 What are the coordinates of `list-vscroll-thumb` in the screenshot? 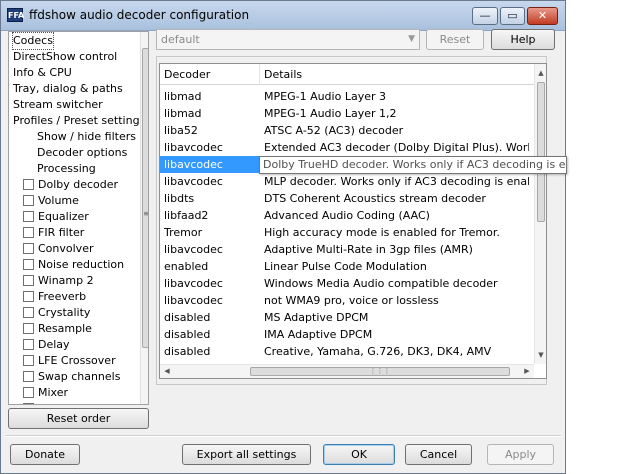 It's located at (541, 152).